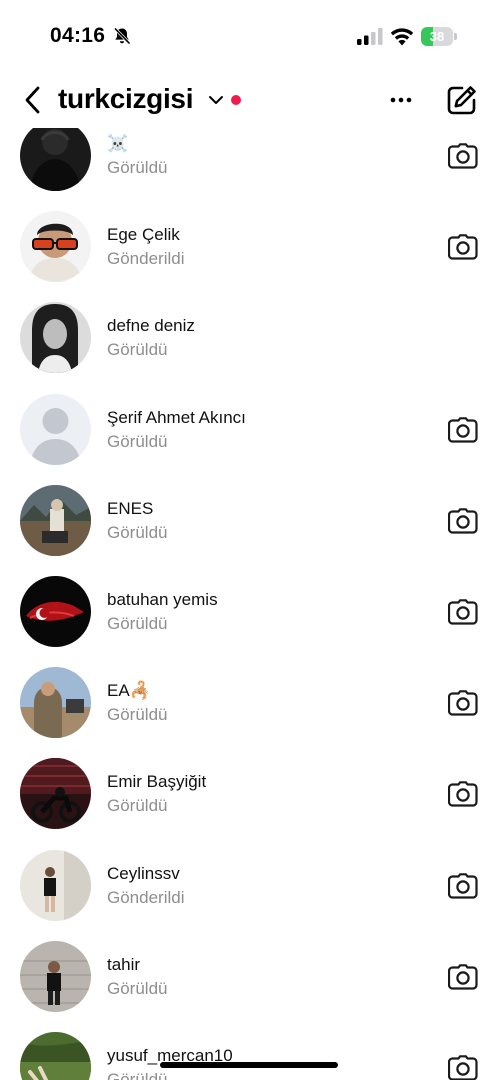  What do you see at coordinates (249, 99) in the screenshot?
I see `header: turkcizgisi` at bounding box center [249, 99].